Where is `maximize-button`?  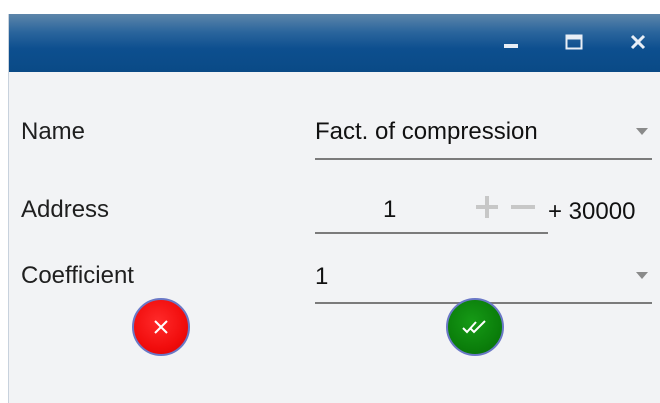 maximize-button is located at coordinates (574, 42).